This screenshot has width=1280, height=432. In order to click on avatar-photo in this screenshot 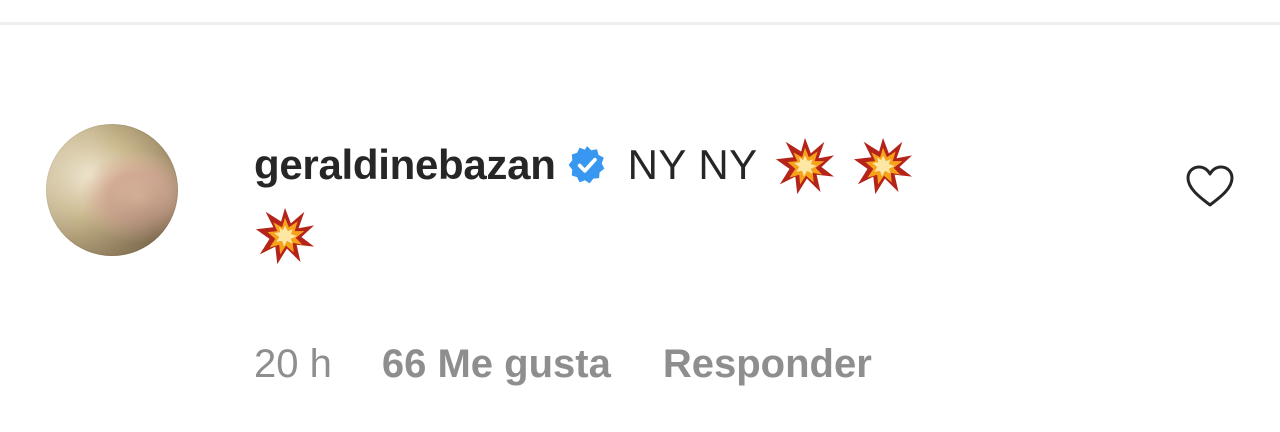, I will do `click(112, 190)`.